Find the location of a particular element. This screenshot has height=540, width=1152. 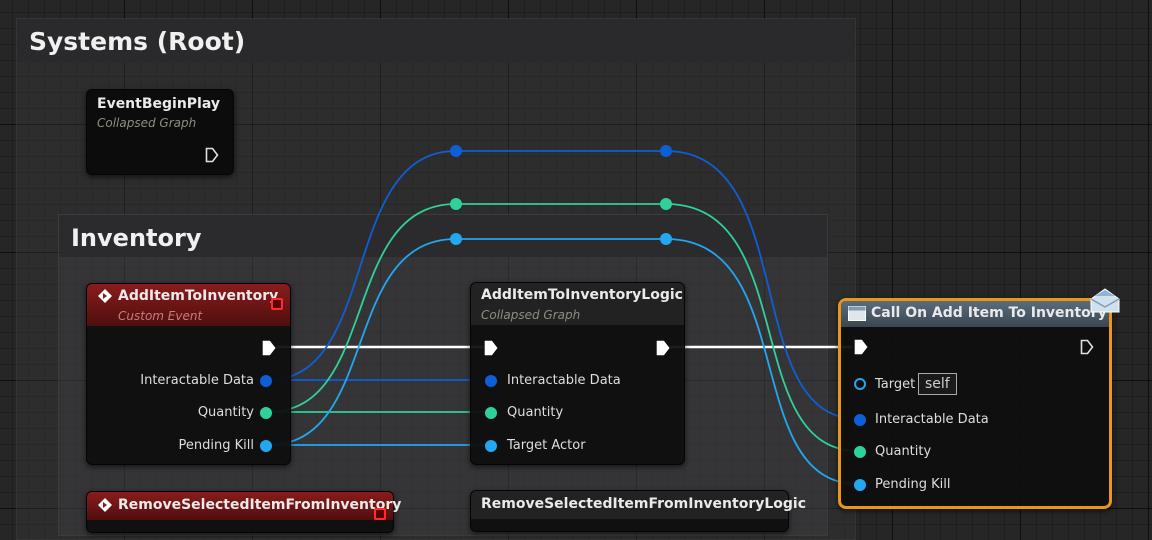

node-remove-selected-item-from-inventory: RemoveSelectedItemFromInventory is located at coordinates (243, 512).